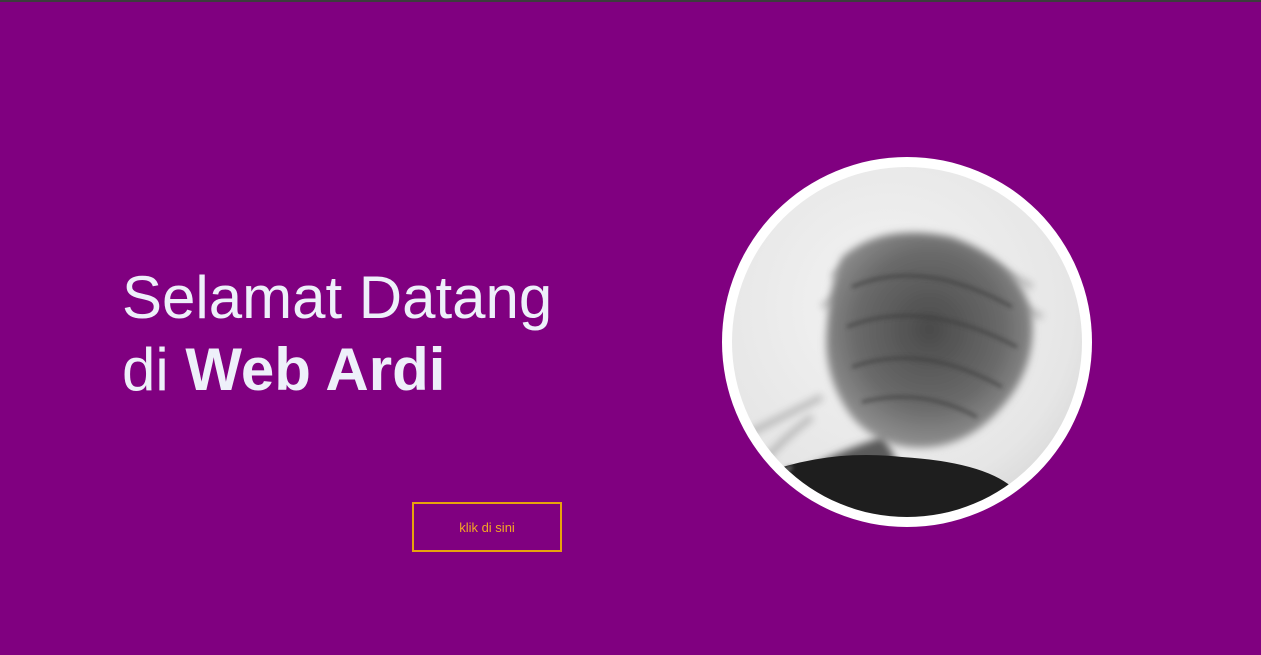  What do you see at coordinates (145, 369) in the screenshot?
I see `hero-title-prefix: di` at bounding box center [145, 369].